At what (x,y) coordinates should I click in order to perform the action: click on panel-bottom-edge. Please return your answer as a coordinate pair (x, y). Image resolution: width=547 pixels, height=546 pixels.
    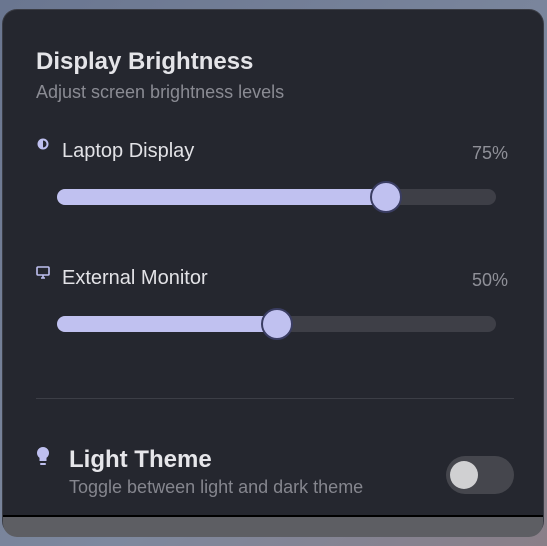
    Looking at the image, I should click on (273, 526).